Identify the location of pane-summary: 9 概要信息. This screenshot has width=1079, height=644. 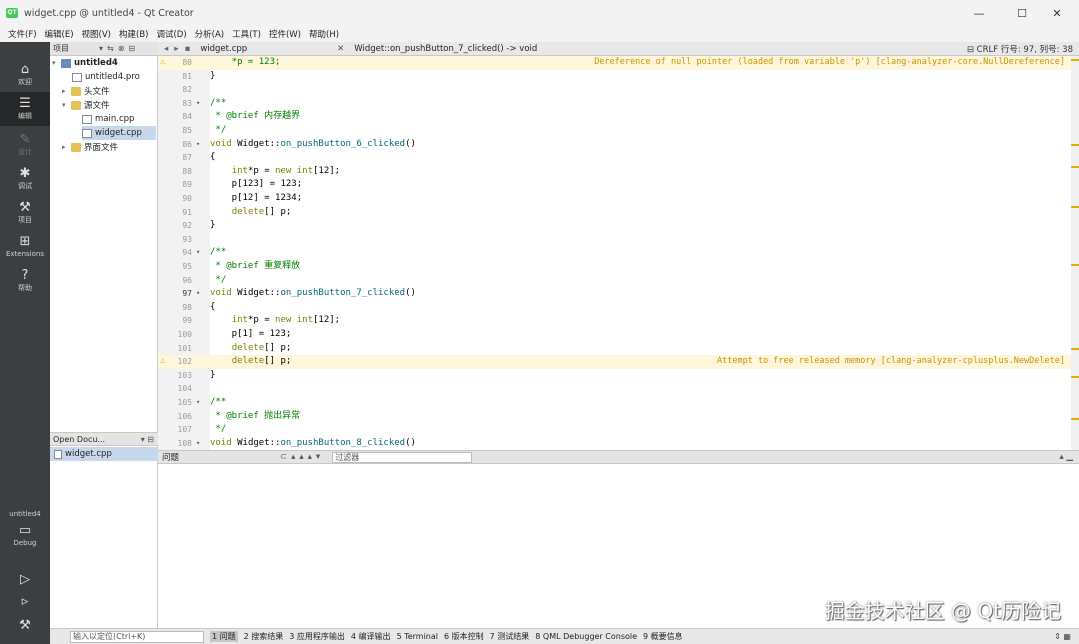
(663, 636).